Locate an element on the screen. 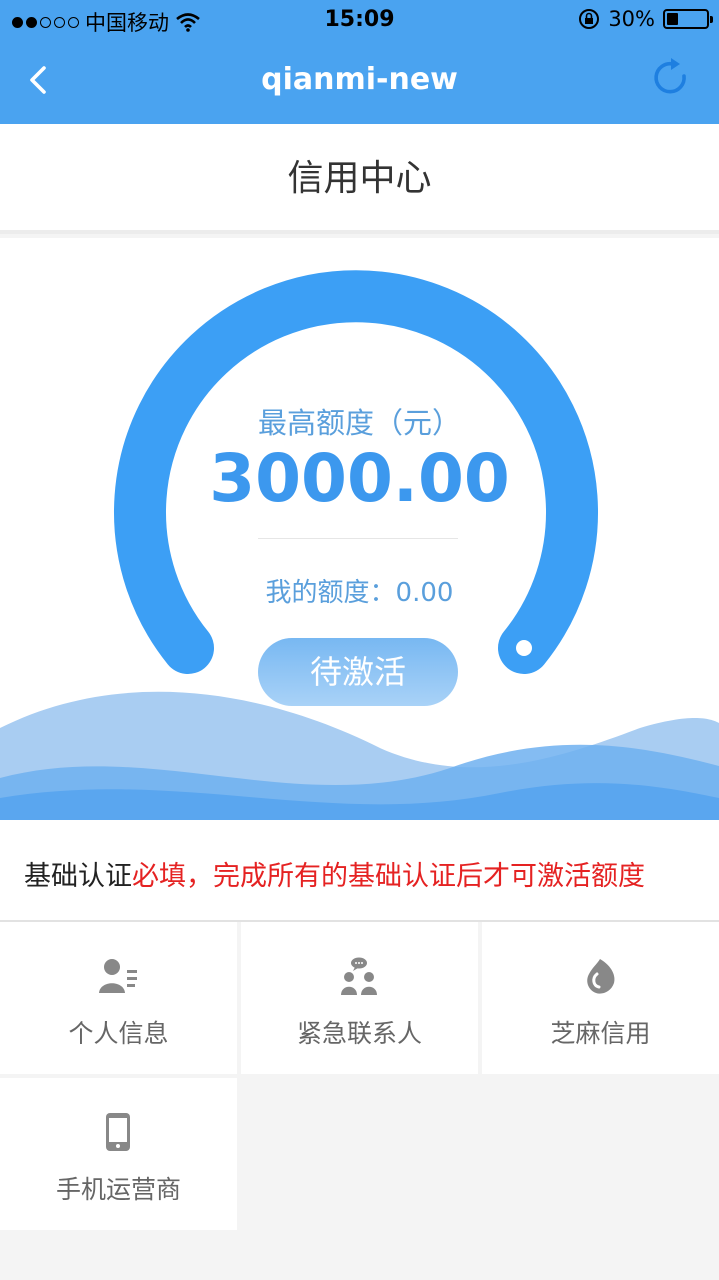  basic-auth-notice: 必填，完成所有的基础认证后才可激活额度 is located at coordinates (388, 876).